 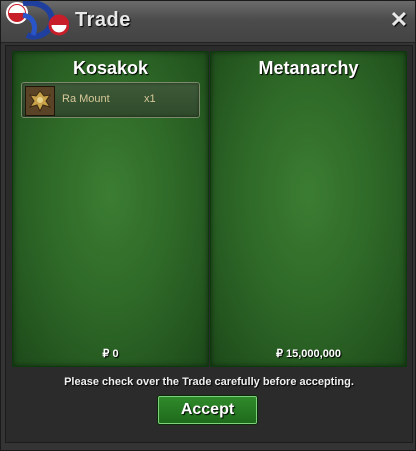 What do you see at coordinates (86, 99) in the screenshot?
I see `item-name: Ra Mount` at bounding box center [86, 99].